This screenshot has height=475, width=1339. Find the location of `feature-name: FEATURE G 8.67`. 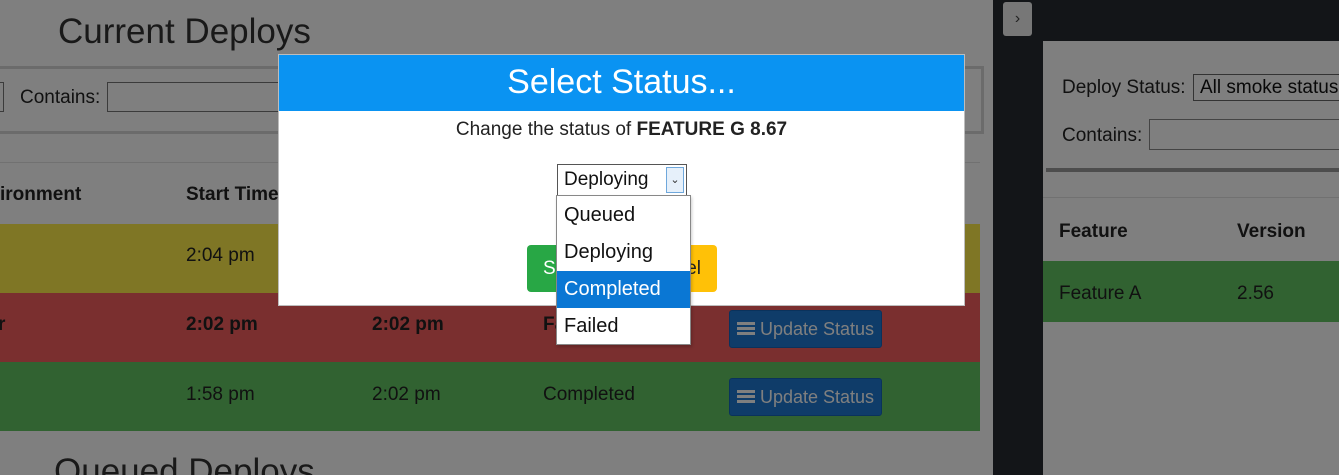

feature-name: FEATURE G 8.67 is located at coordinates (712, 129).